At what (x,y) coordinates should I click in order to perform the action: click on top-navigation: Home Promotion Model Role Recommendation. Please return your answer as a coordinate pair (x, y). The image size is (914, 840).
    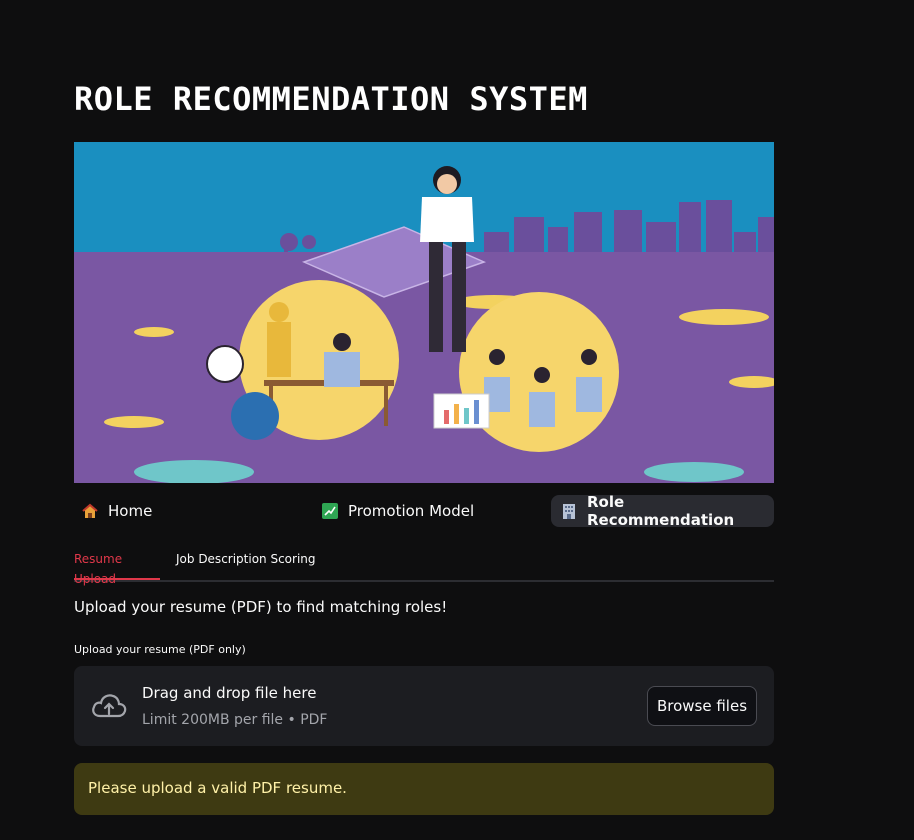
    Looking at the image, I should click on (424, 511).